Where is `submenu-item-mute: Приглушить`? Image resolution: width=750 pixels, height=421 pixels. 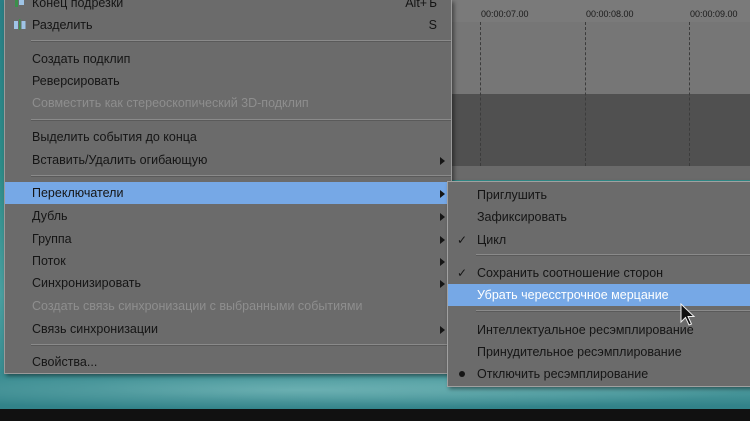
submenu-item-mute: Приглушить is located at coordinates (599, 195).